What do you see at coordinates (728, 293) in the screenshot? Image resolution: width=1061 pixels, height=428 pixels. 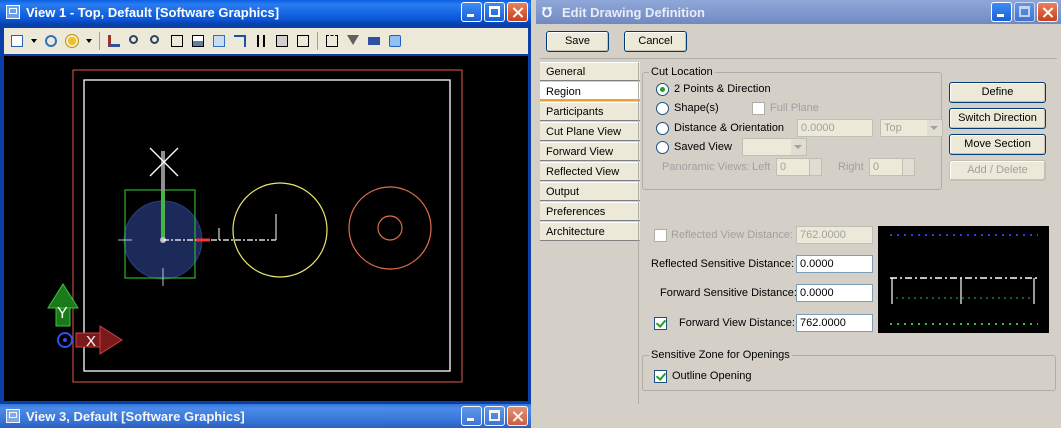 I see `label-forward-sensitive-distance: Forward Sensitive Distance:` at bounding box center [728, 293].